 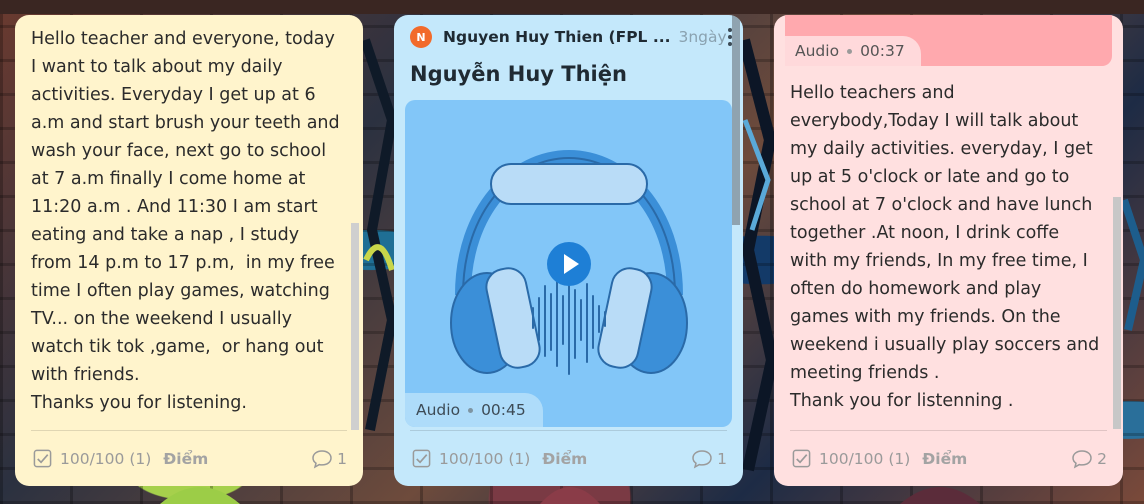 What do you see at coordinates (1102, 458) in the screenshot?
I see `comment-count: 2` at bounding box center [1102, 458].